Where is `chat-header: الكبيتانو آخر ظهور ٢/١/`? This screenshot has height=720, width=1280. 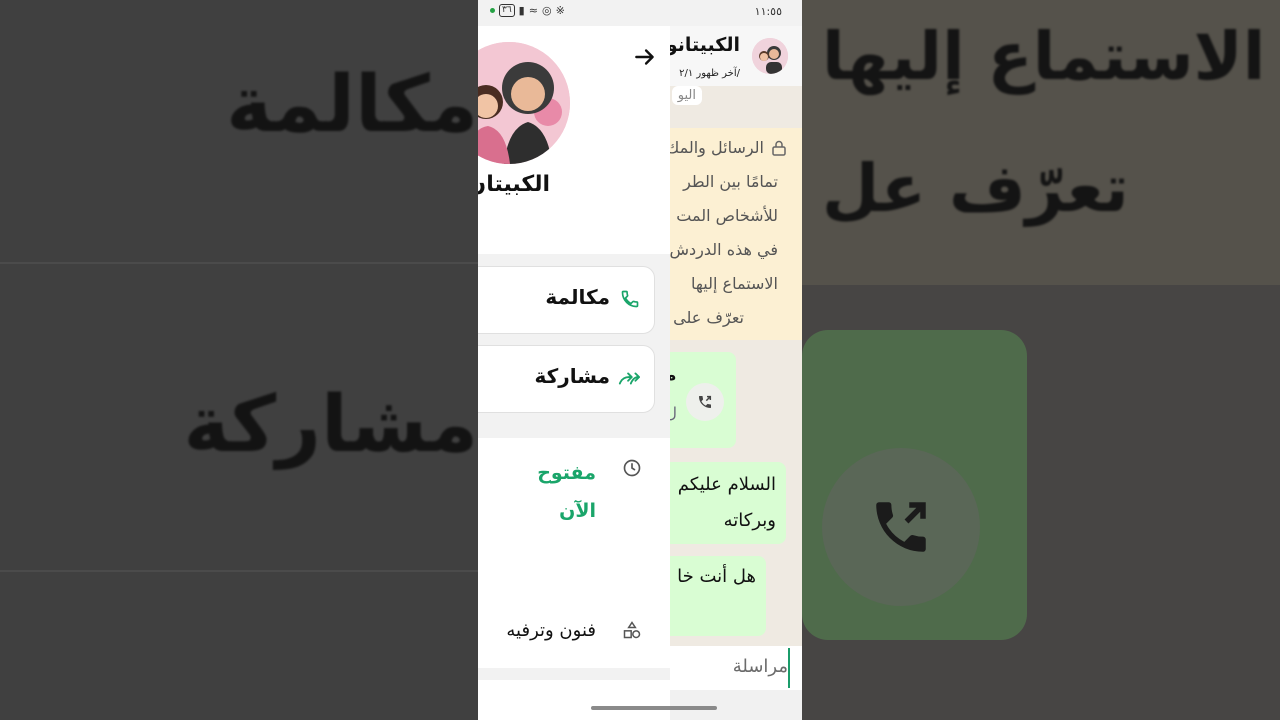
chat-header: الكبيتانو آخر ظهور ٢/١/ is located at coordinates (736, 56).